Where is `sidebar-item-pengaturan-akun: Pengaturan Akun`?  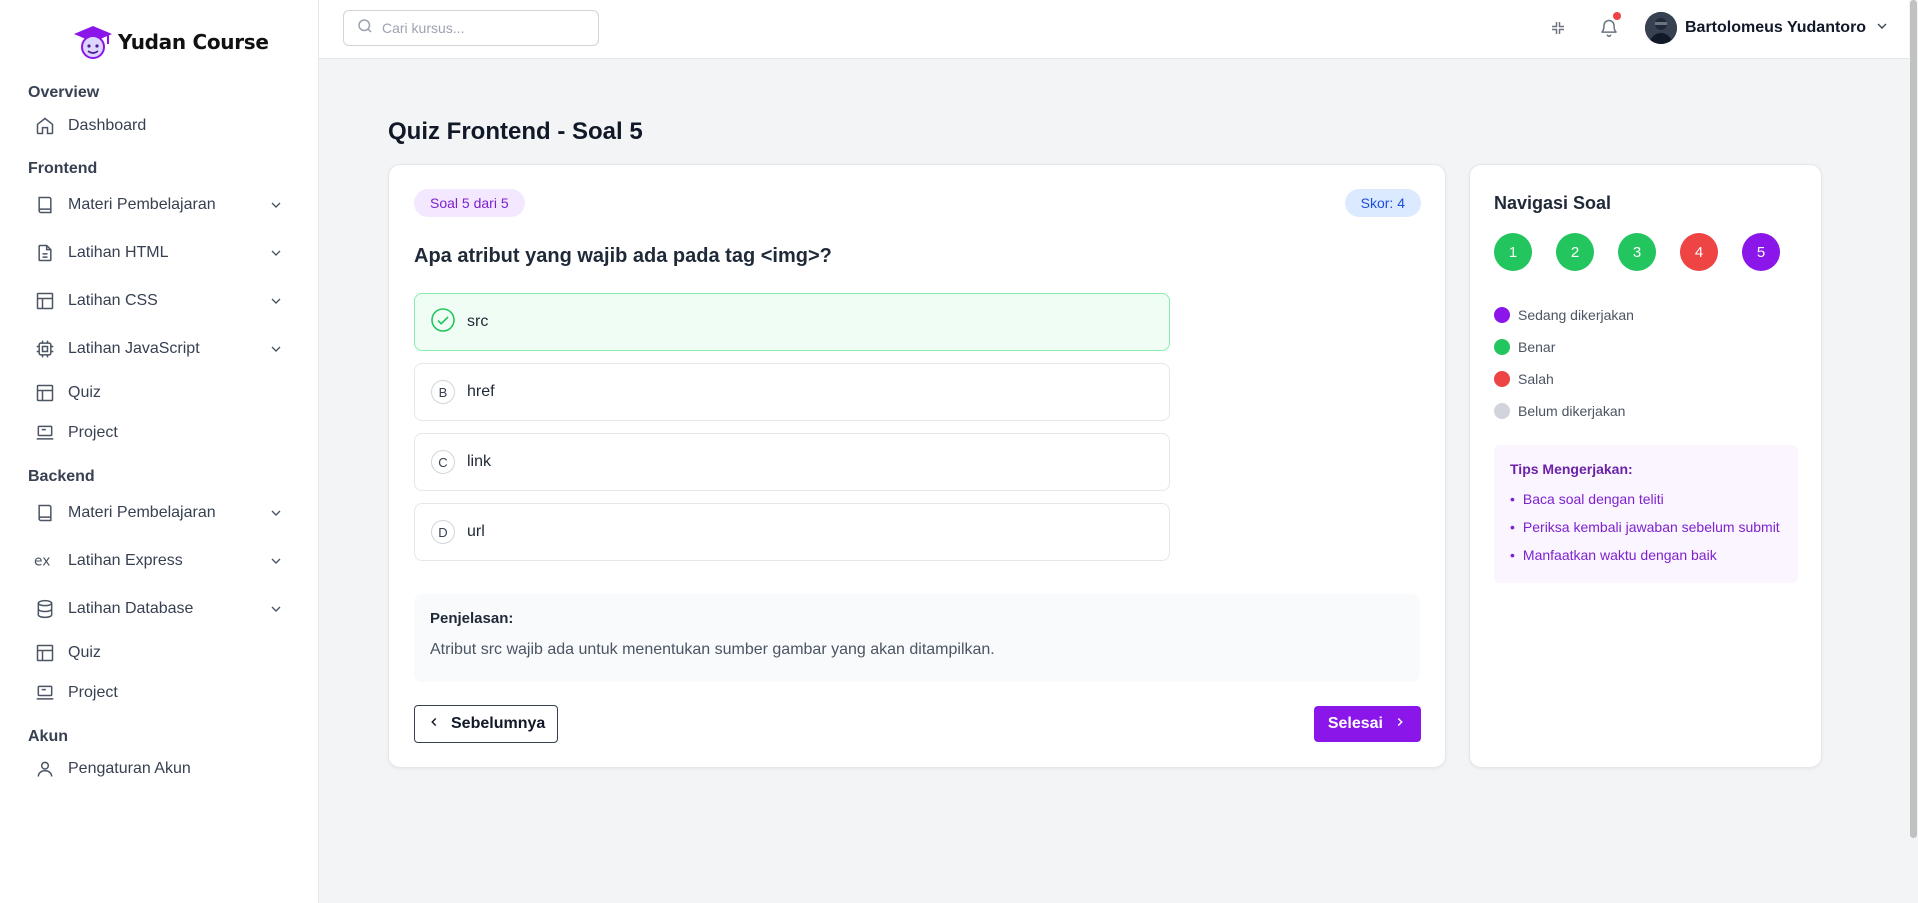 sidebar-item-pengaturan-akun: Pengaturan Akun is located at coordinates (159, 769).